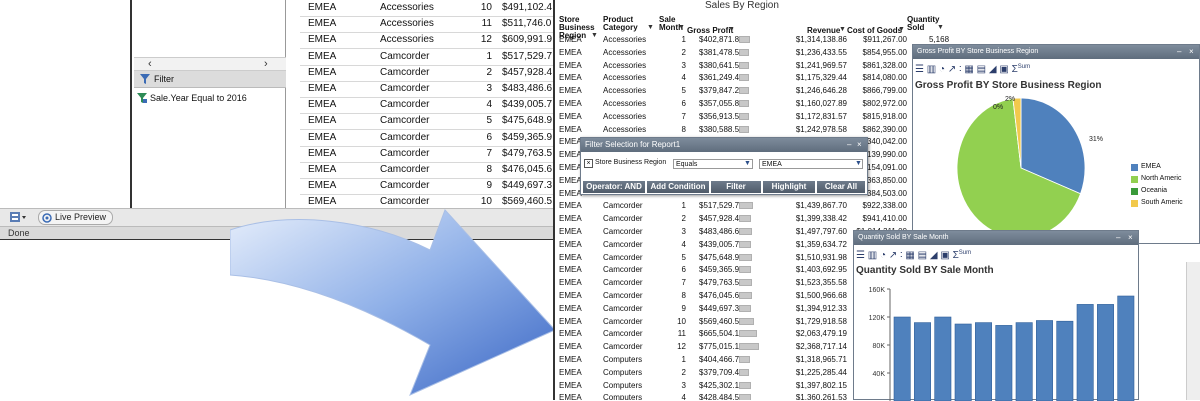 Image resolution: width=1200 pixels, height=401 pixels. I want to click on table-row: EMEAAccessories12$609,991.9, so click(429, 40).